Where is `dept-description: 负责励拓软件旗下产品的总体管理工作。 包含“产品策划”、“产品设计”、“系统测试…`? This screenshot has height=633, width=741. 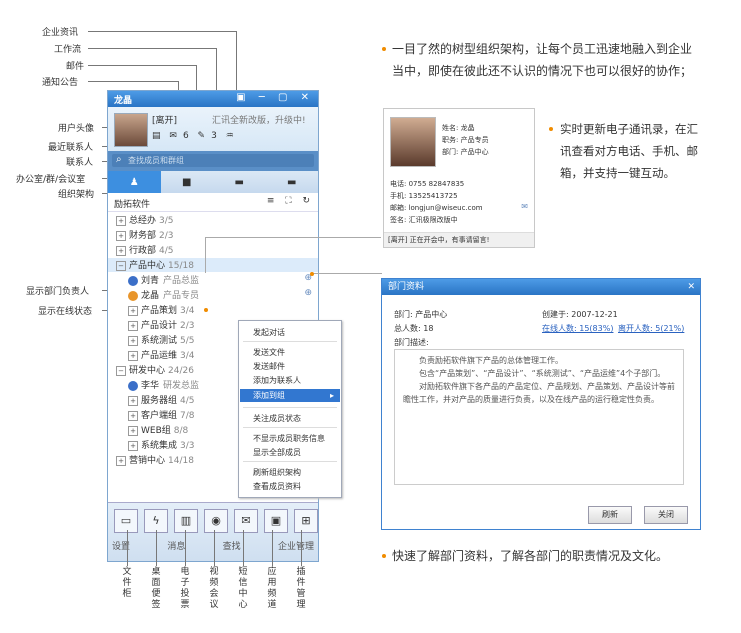 dept-description: 负责励拓软件旗下产品的总体管理工作。 包含“产品策划”、“产品设计”、“系统测试… is located at coordinates (539, 417).